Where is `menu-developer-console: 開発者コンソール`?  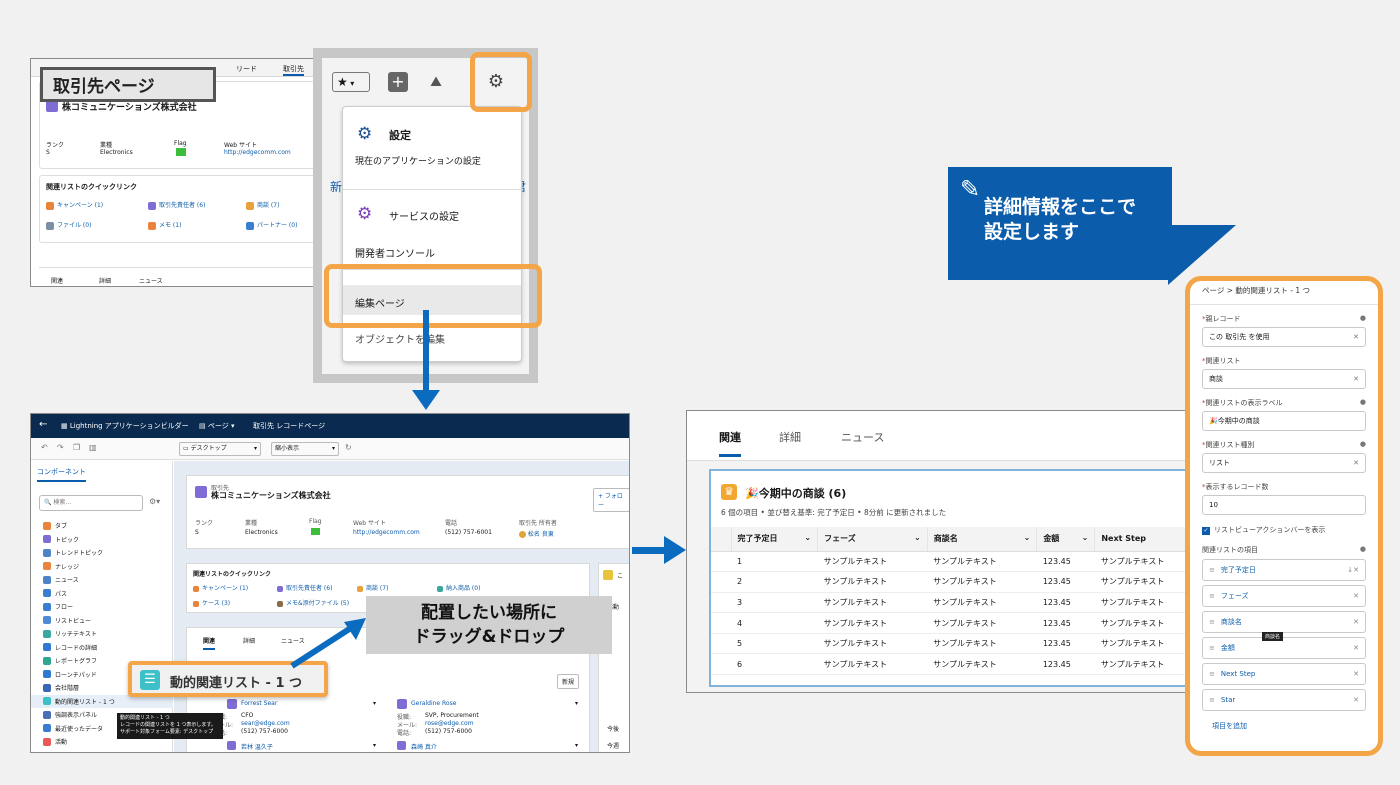 menu-developer-console: 開発者コンソール is located at coordinates (395, 252).